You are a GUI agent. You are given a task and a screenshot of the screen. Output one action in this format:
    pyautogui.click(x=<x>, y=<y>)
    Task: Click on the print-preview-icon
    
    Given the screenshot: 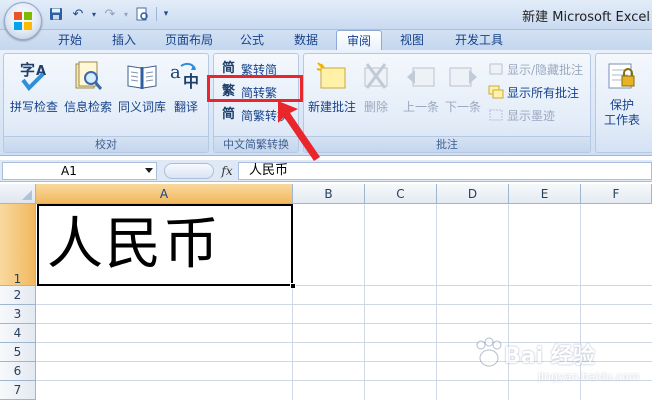 What is the action you would take?
    pyautogui.click(x=142, y=14)
    